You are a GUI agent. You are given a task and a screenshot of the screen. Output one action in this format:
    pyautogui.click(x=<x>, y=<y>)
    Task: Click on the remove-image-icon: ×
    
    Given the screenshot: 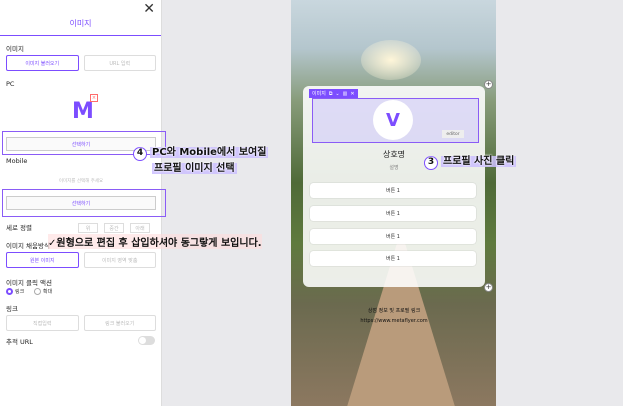 What is the action you would take?
    pyautogui.click(x=94, y=98)
    